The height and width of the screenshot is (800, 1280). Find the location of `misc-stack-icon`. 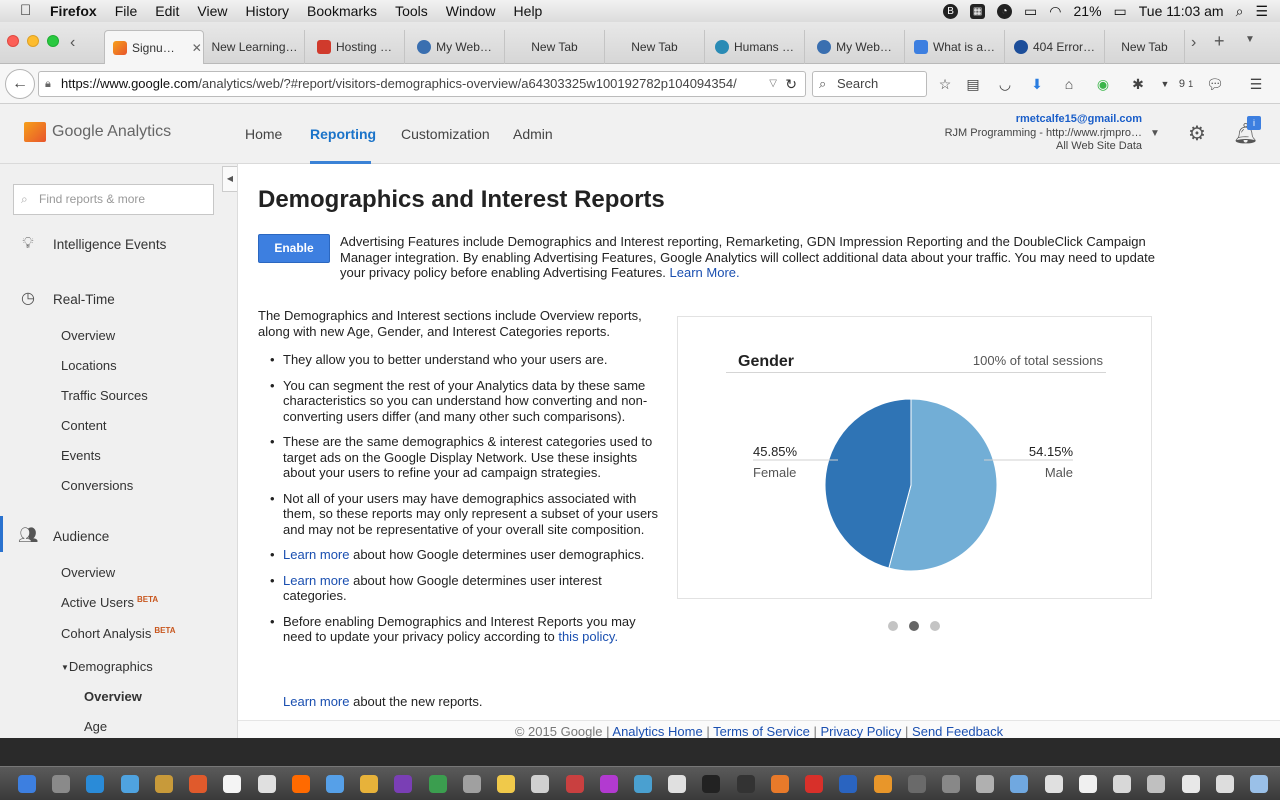

misc-stack-icon is located at coordinates (1225, 784).